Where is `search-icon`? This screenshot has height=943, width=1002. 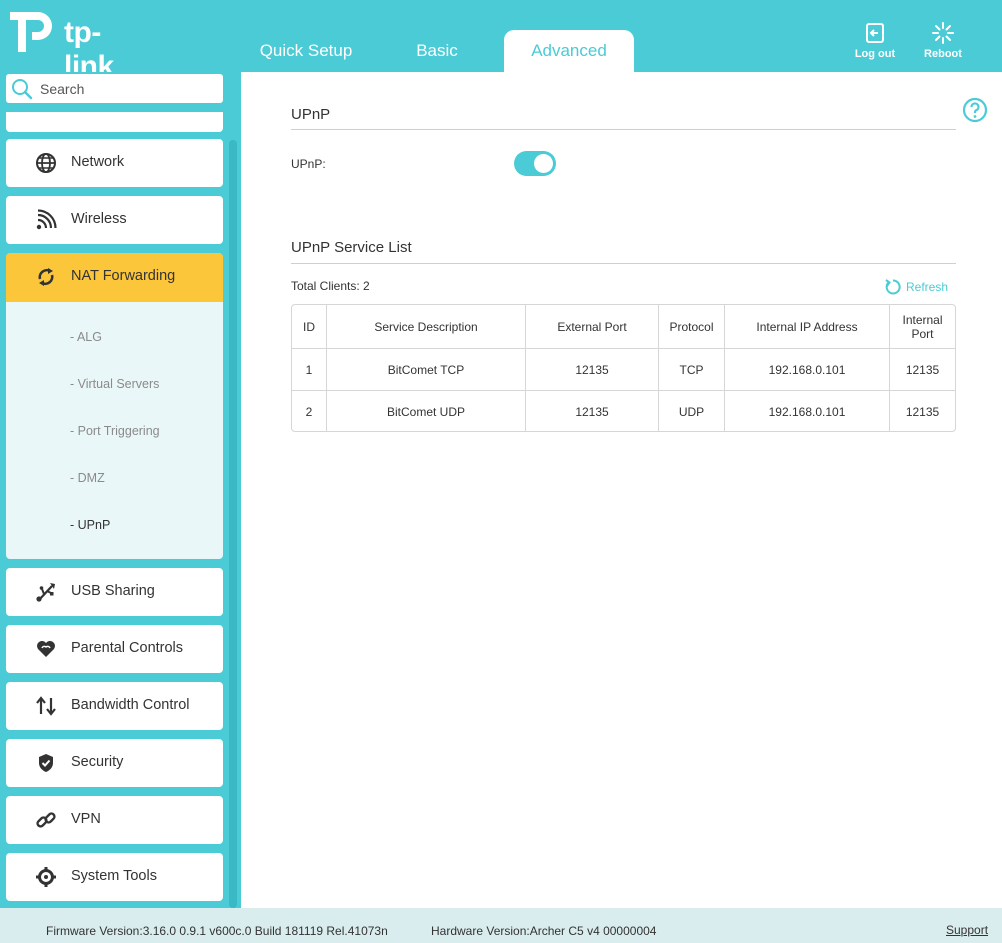 search-icon is located at coordinates (22, 89).